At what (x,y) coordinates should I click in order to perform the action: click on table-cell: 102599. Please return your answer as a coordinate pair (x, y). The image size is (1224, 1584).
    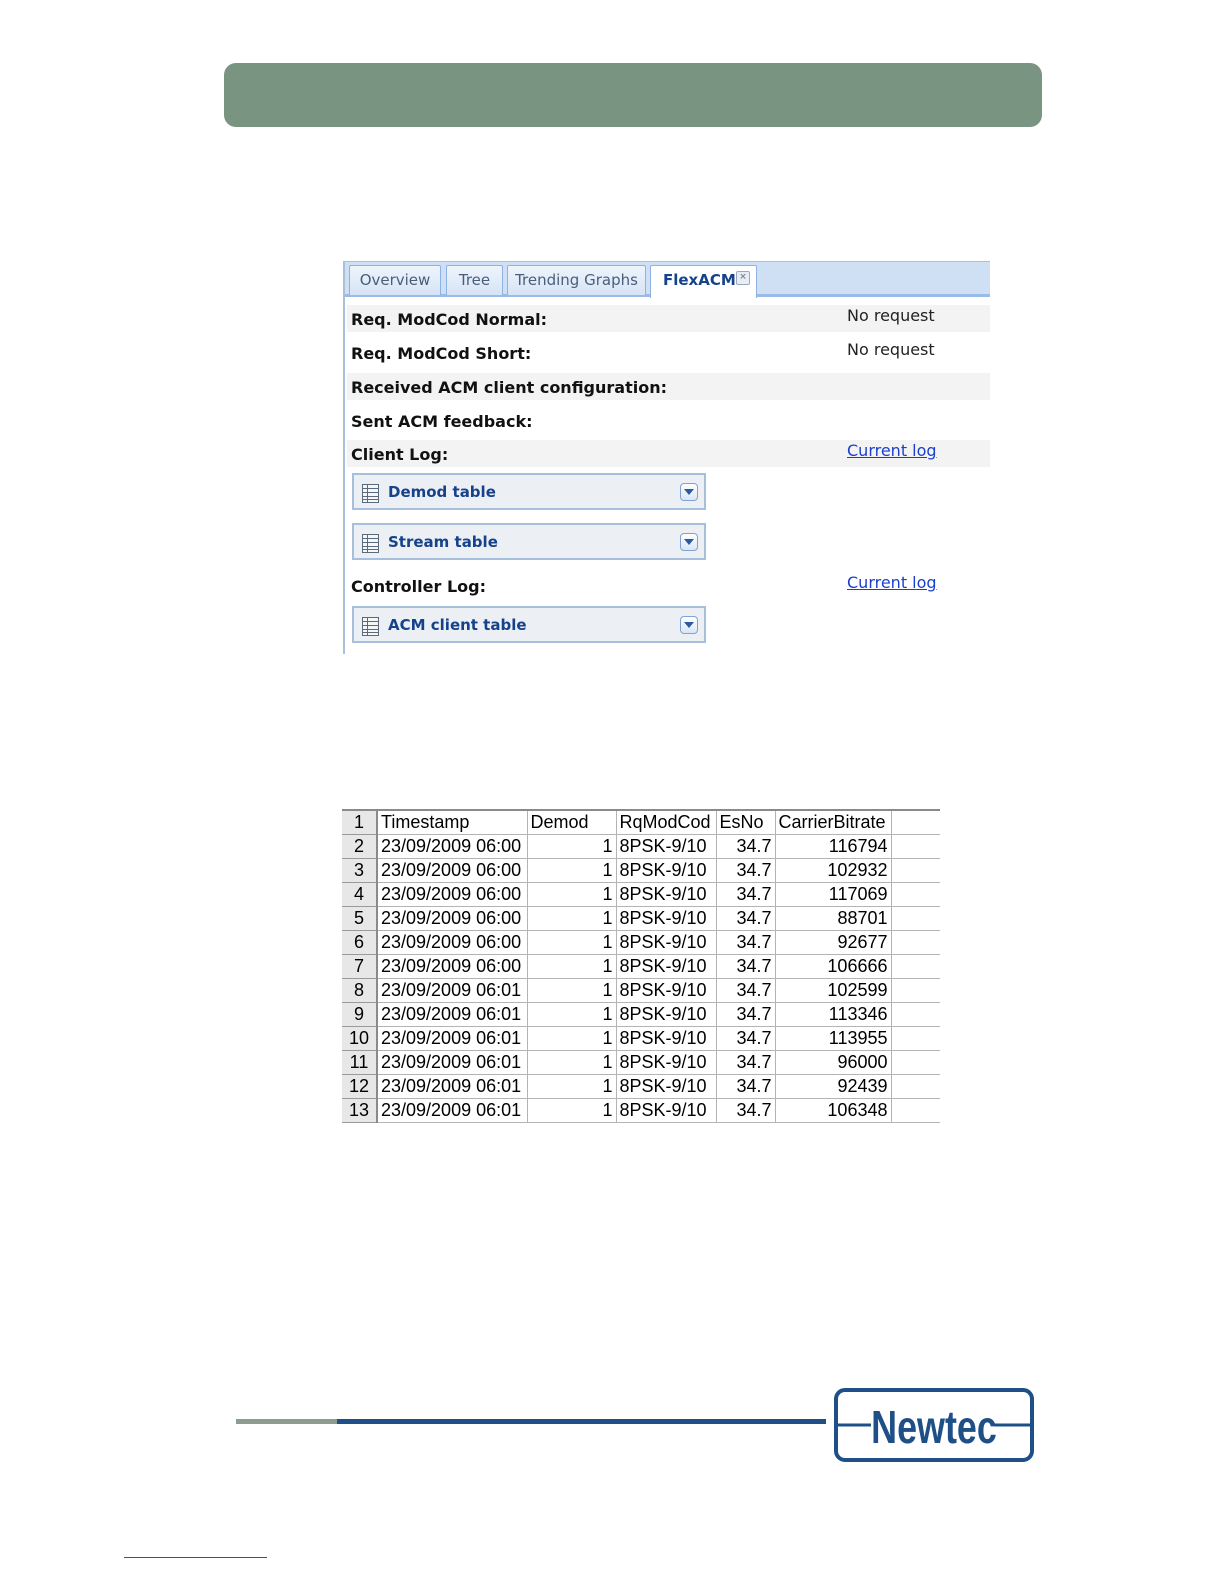
    Looking at the image, I should click on (833, 990).